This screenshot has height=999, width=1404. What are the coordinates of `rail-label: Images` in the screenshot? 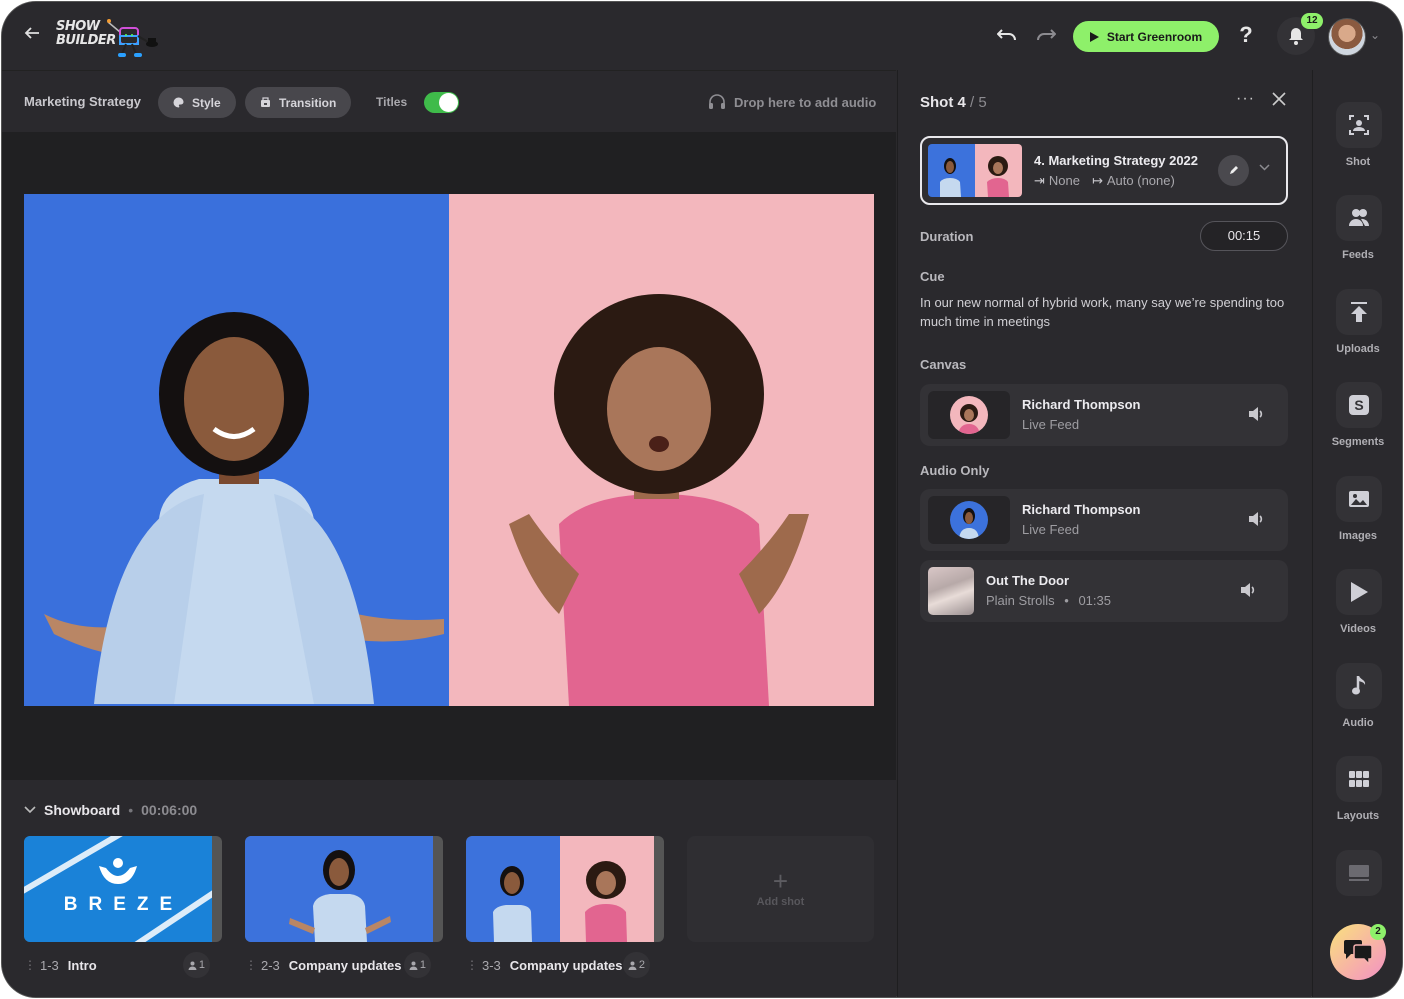 It's located at (1358, 536).